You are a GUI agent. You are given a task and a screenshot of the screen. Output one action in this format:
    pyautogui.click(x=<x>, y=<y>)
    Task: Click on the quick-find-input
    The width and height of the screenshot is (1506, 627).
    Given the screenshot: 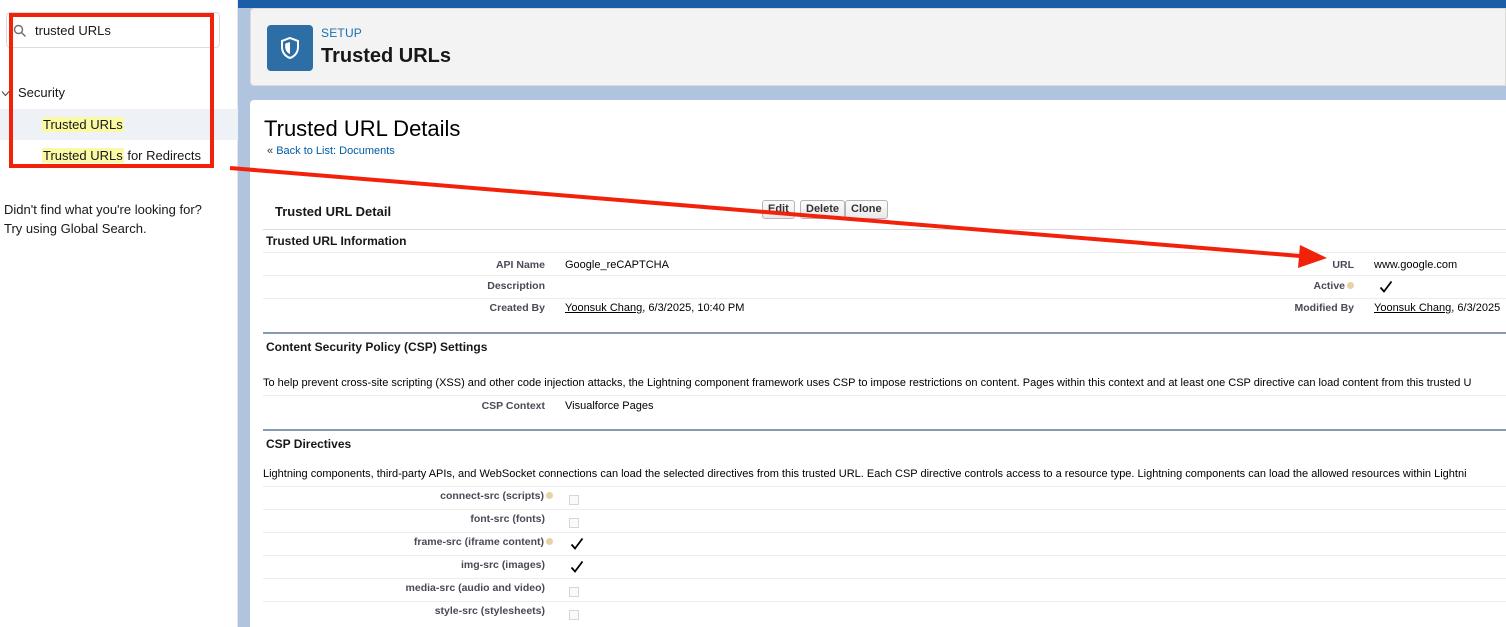 What is the action you would take?
    pyautogui.click(x=125, y=30)
    